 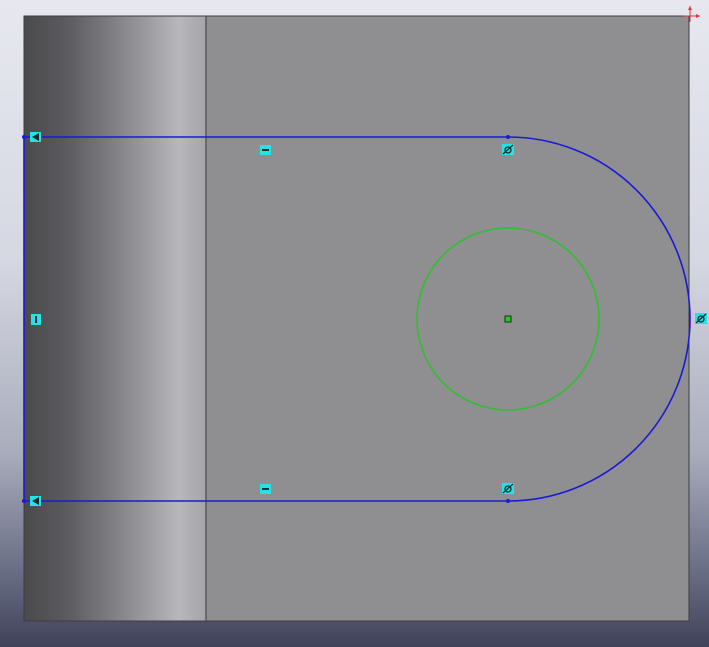 What do you see at coordinates (508, 501) in the screenshot?
I see `endpoint-bottom-right` at bounding box center [508, 501].